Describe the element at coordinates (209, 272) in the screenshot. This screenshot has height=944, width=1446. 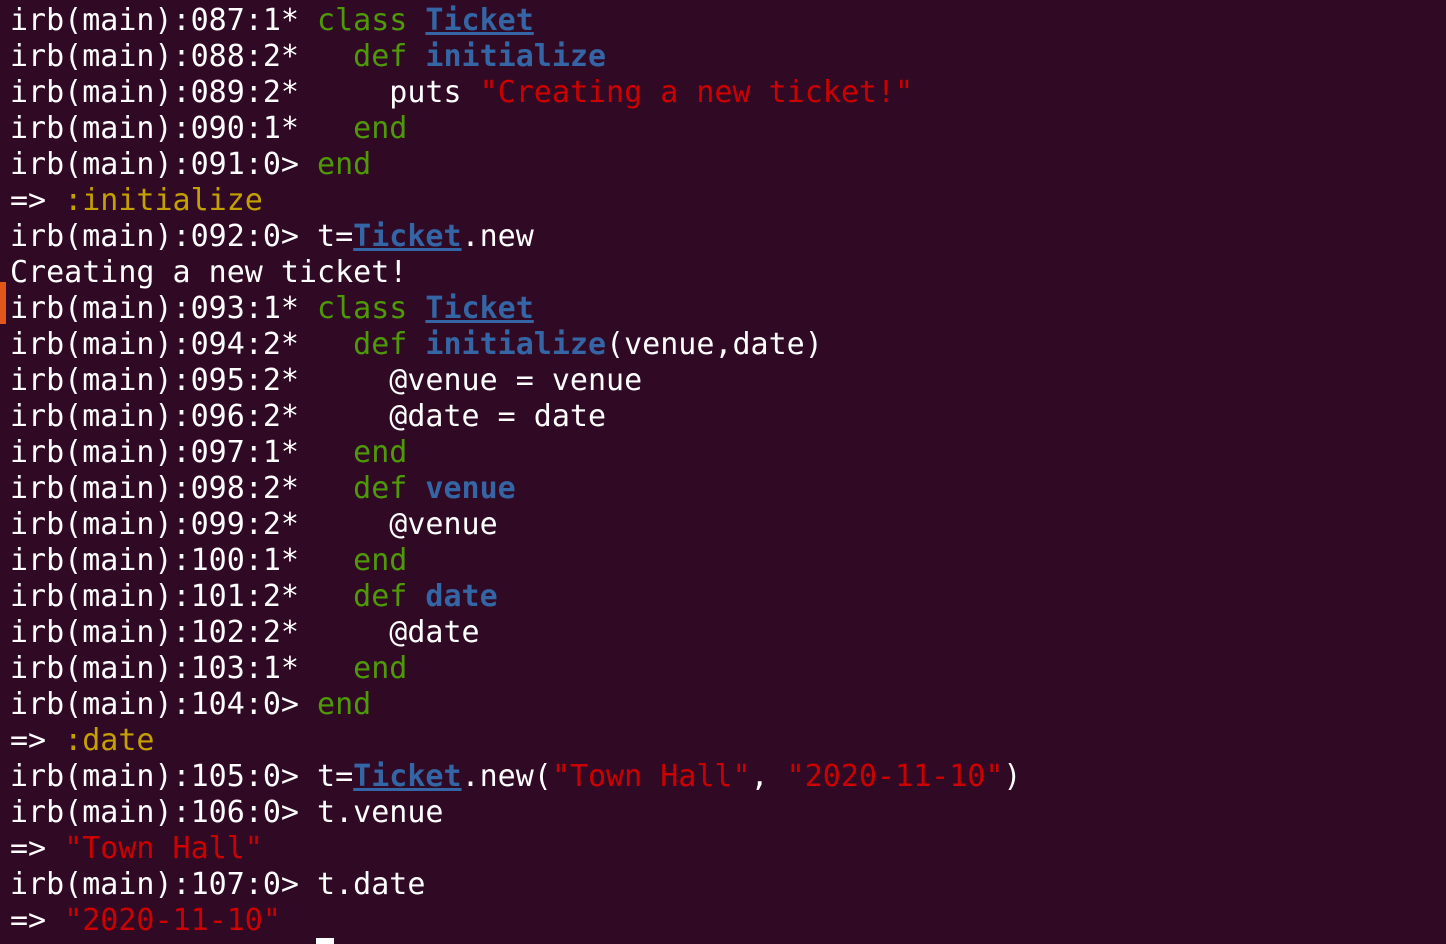
I see `code-text: Creating a new ticket!` at that location.